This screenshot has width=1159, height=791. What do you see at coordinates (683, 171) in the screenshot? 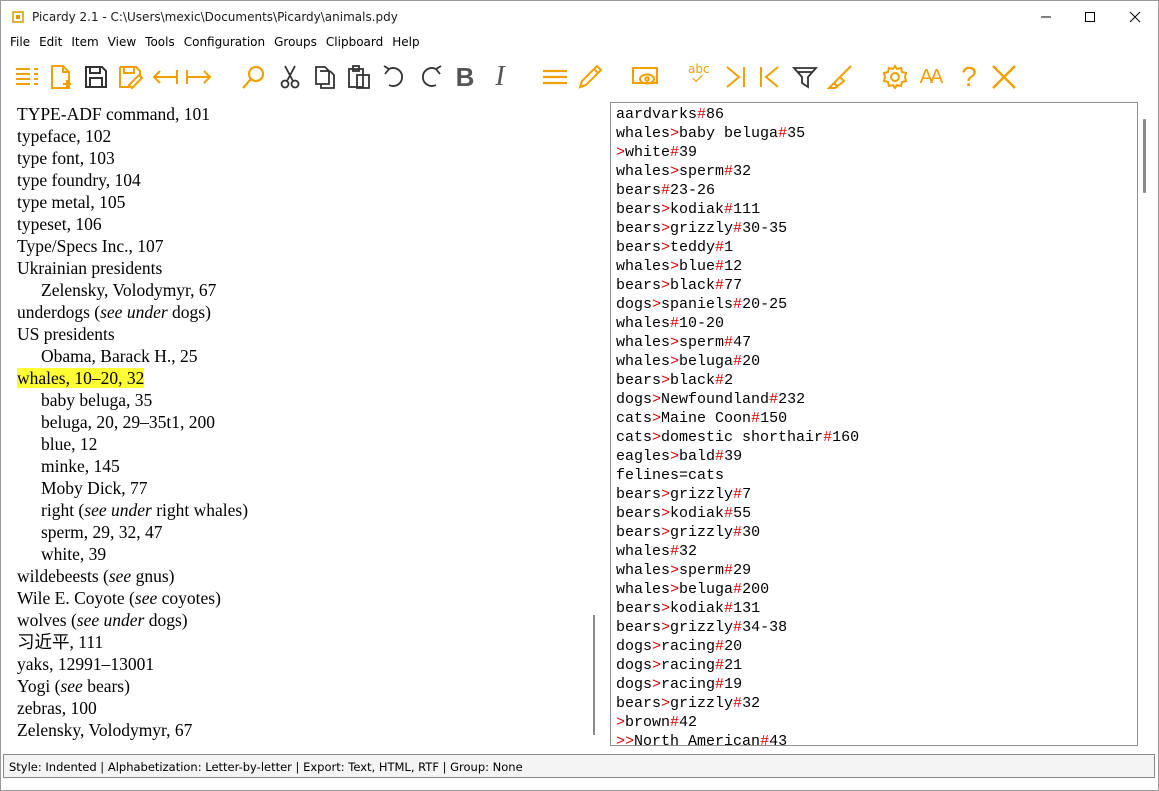
I see `raw-entry-line: whales>sperm#32` at bounding box center [683, 171].